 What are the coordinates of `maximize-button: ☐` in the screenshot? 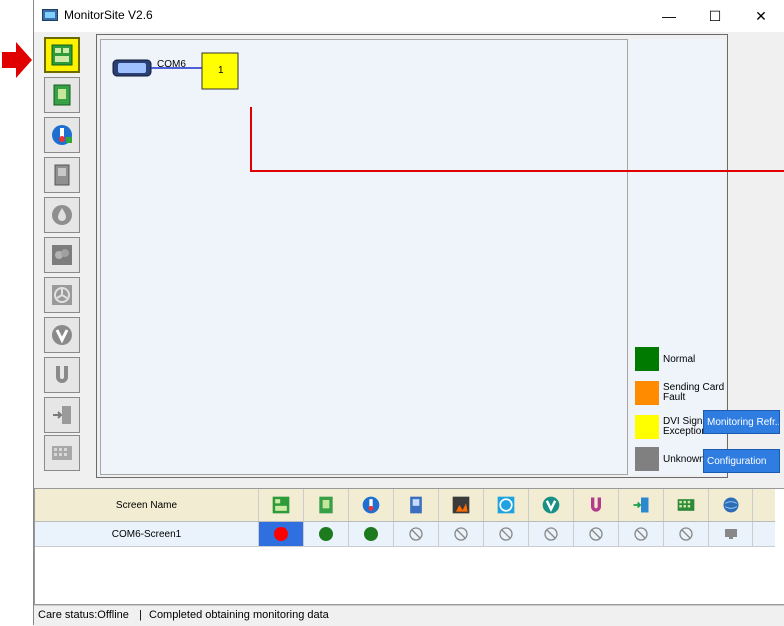 It's located at (715, 16).